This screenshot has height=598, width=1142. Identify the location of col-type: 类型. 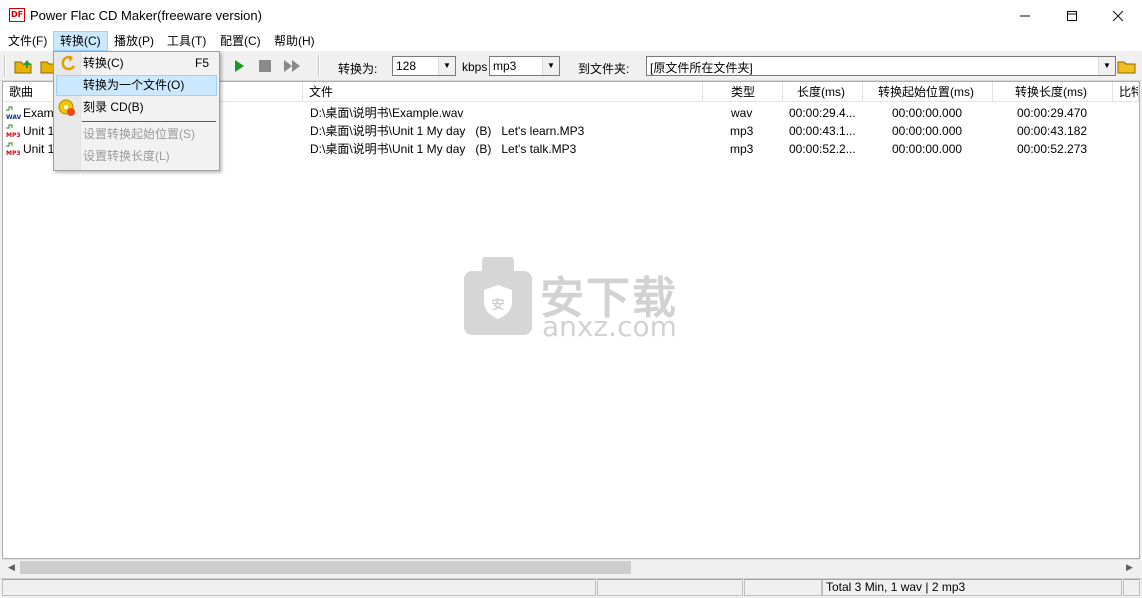
(743, 92).